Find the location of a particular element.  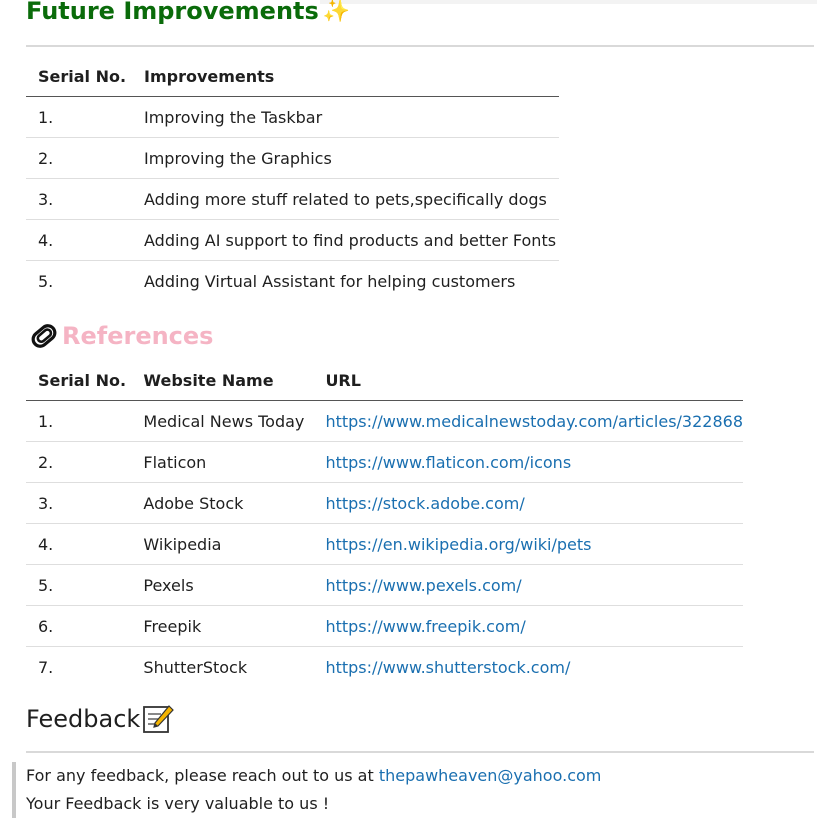

website-name-cell: ShutterStock is located at coordinates (195, 667).